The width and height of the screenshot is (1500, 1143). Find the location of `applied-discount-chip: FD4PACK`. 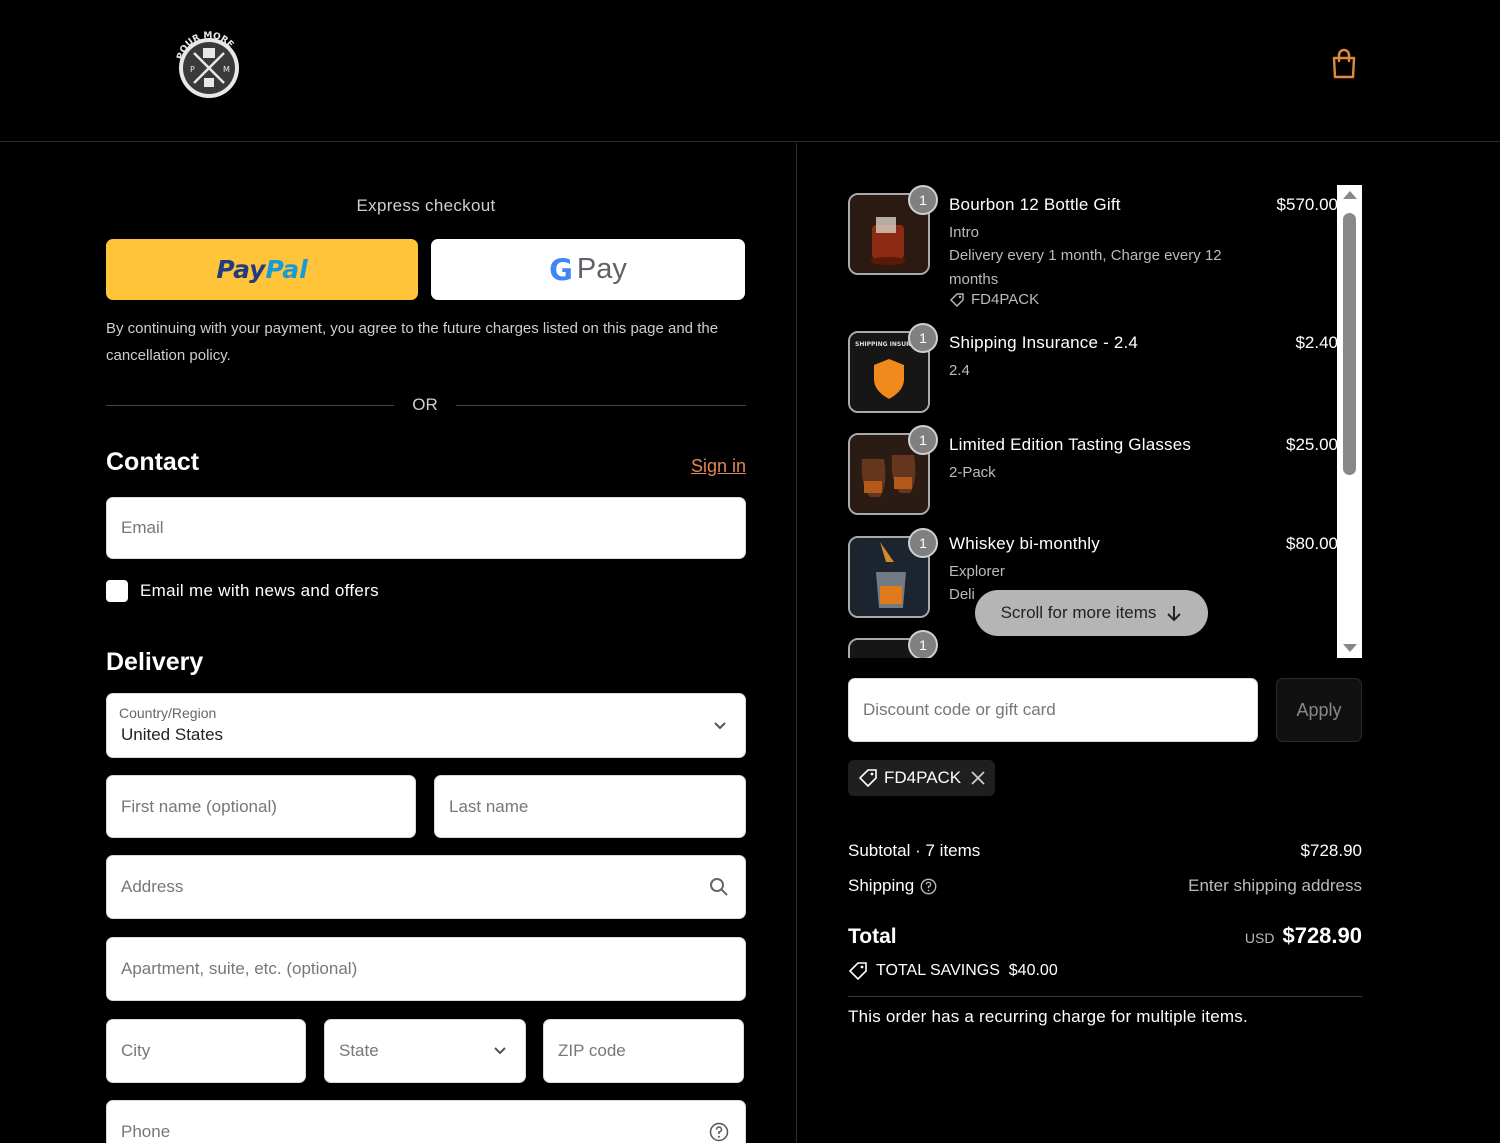

applied-discount-chip: FD4PACK is located at coordinates (922, 778).